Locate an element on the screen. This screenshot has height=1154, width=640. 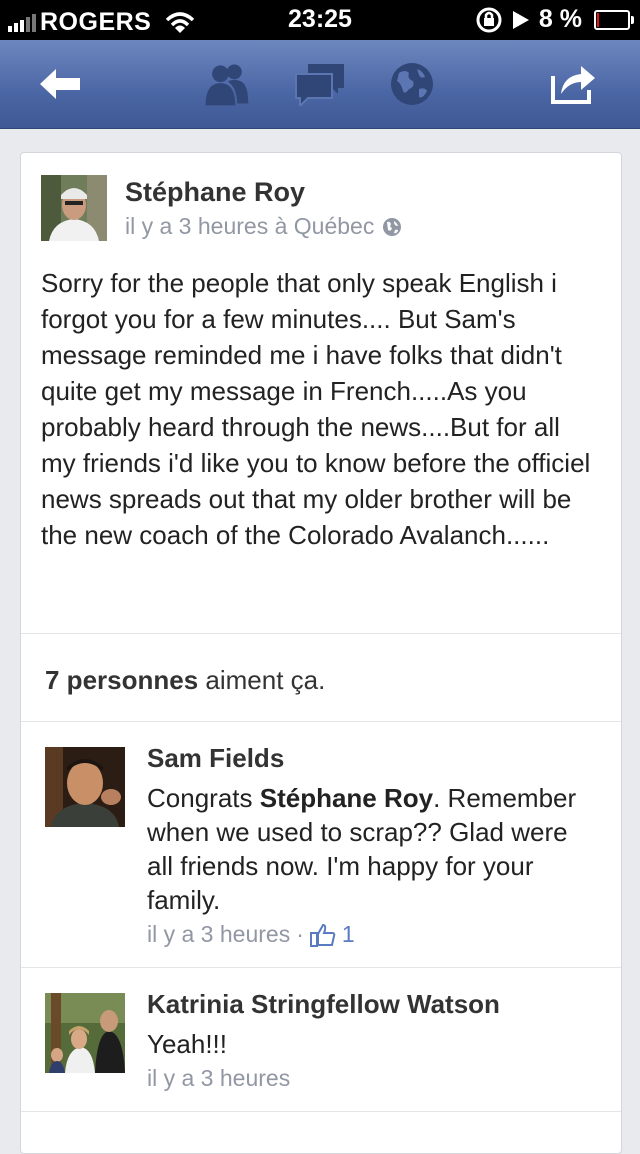
commenter-name: Katrinia Stringfellow Watson is located at coordinates (323, 1004).